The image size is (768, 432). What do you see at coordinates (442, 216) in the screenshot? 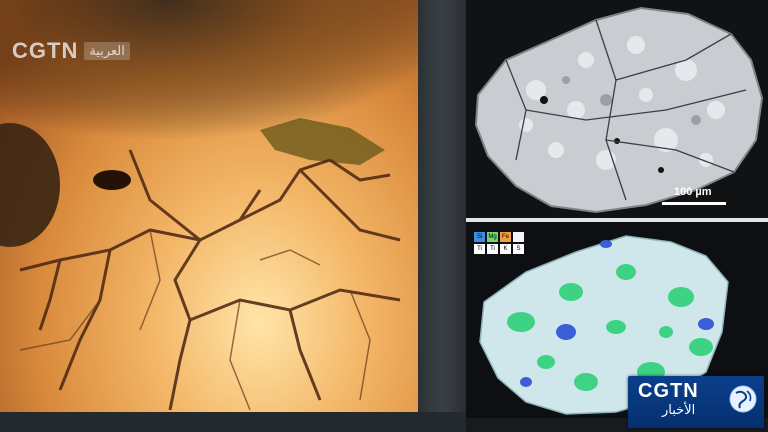
I see `monitor-bezel` at bounding box center [442, 216].